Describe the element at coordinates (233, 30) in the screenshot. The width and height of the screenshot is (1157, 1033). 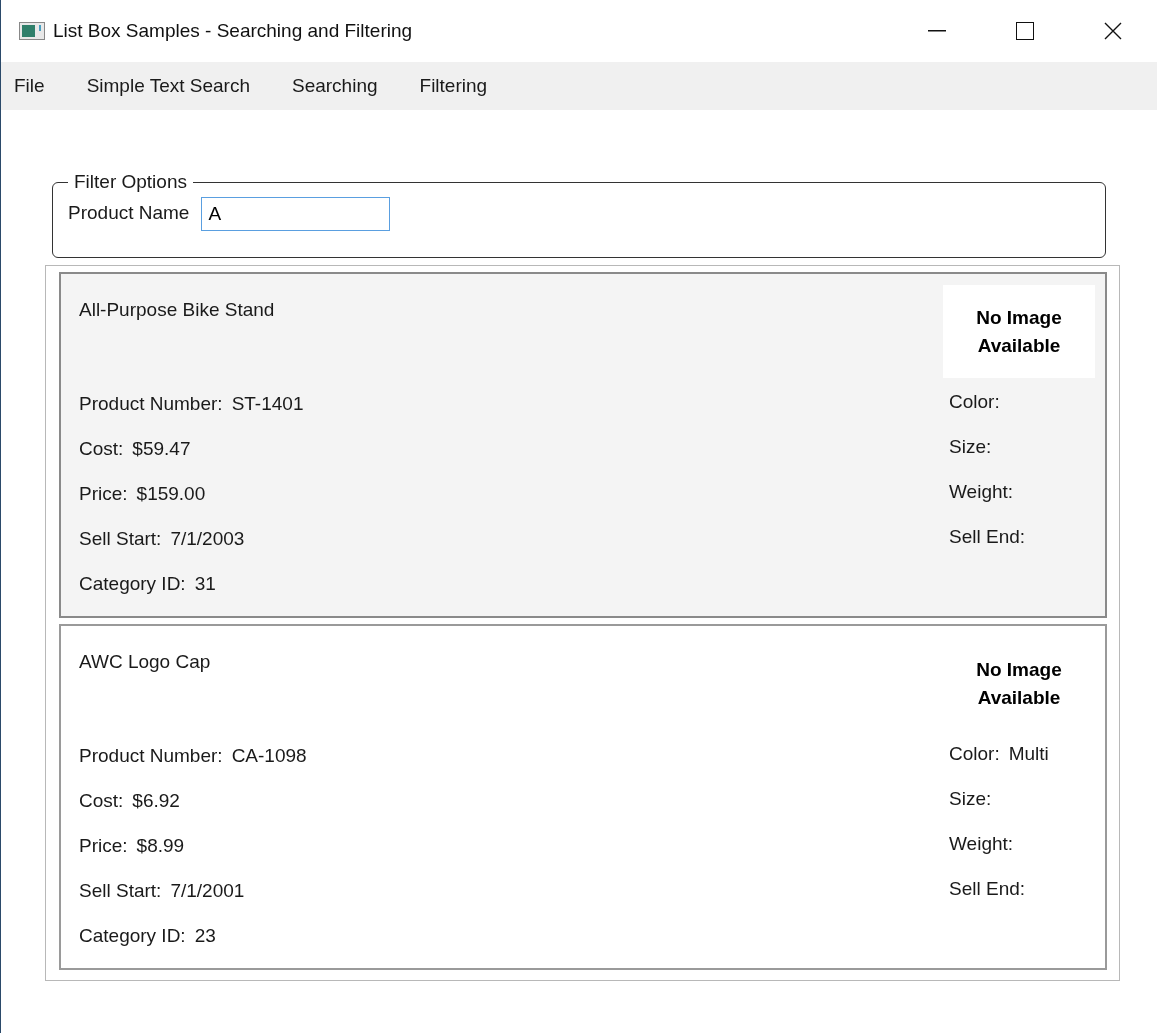
I see `window-title: List Box Samples - Searching and Filtering` at that location.